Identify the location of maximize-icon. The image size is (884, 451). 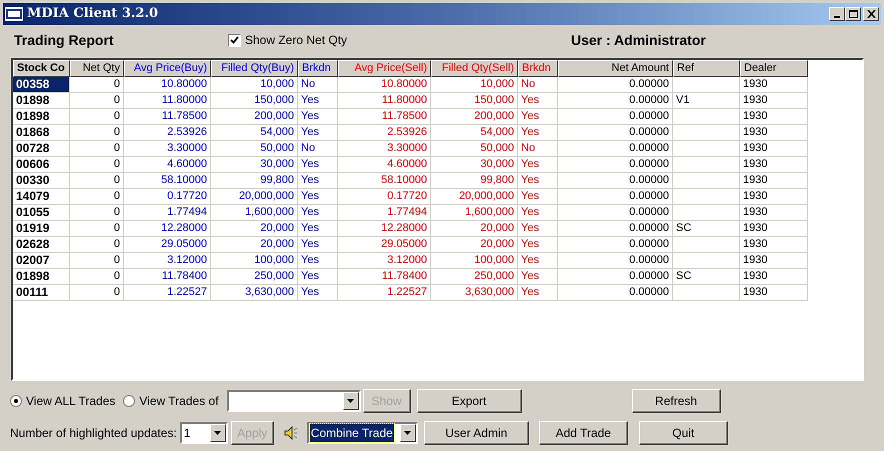
(853, 14).